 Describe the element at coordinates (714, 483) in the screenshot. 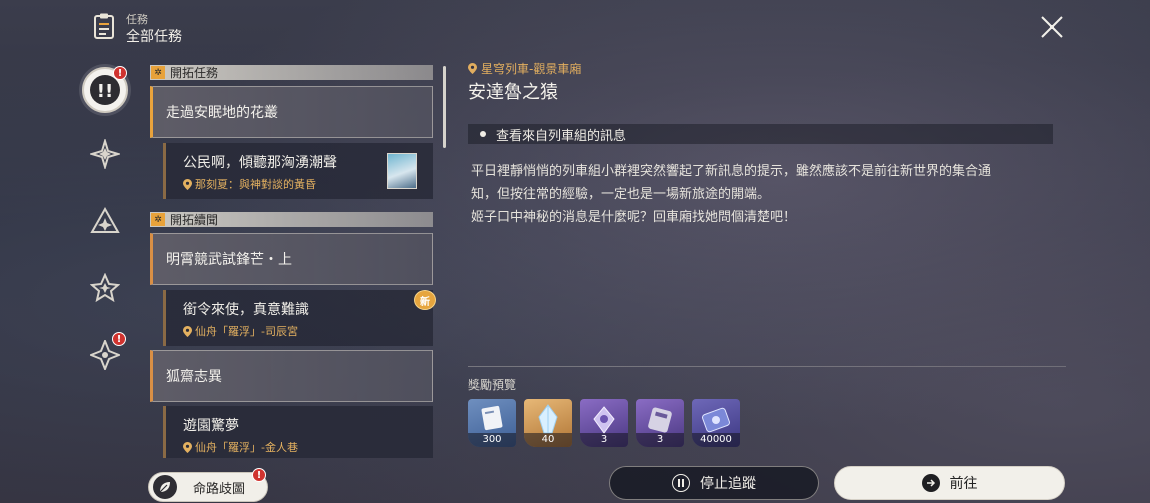

I see `stop-tracking-button: 停止追蹤` at that location.